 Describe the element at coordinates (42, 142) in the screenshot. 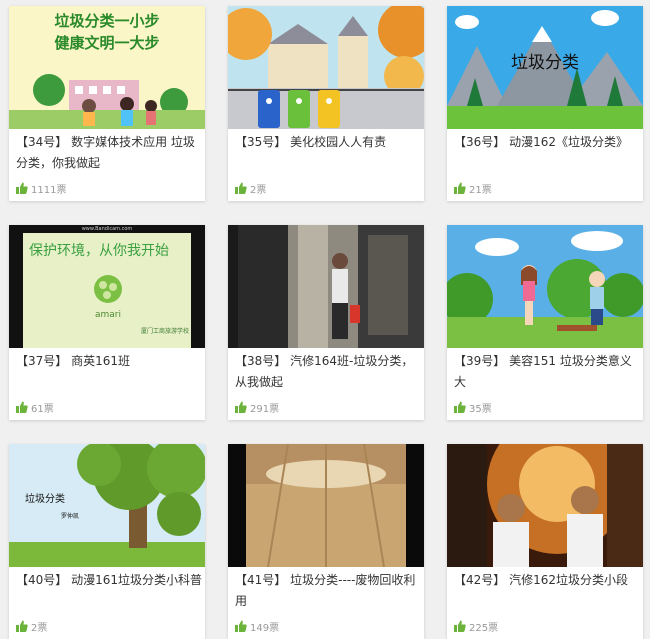

I see `video-number: 【34号】` at that location.